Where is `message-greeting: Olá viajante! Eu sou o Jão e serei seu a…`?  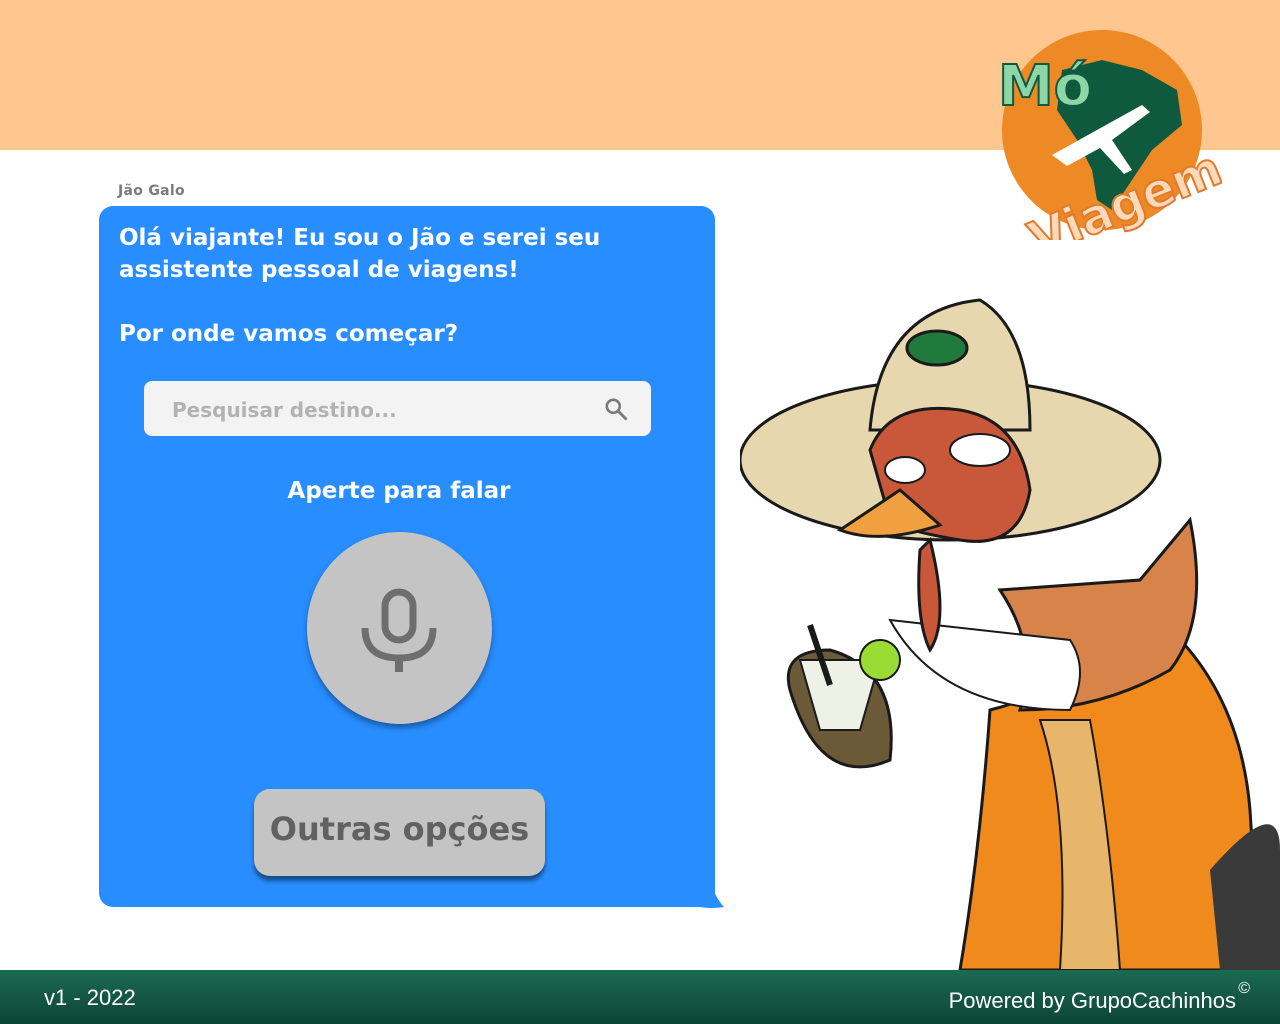 message-greeting: Olá viajante! Eu sou o Jão e serei seu a… is located at coordinates (360, 254).